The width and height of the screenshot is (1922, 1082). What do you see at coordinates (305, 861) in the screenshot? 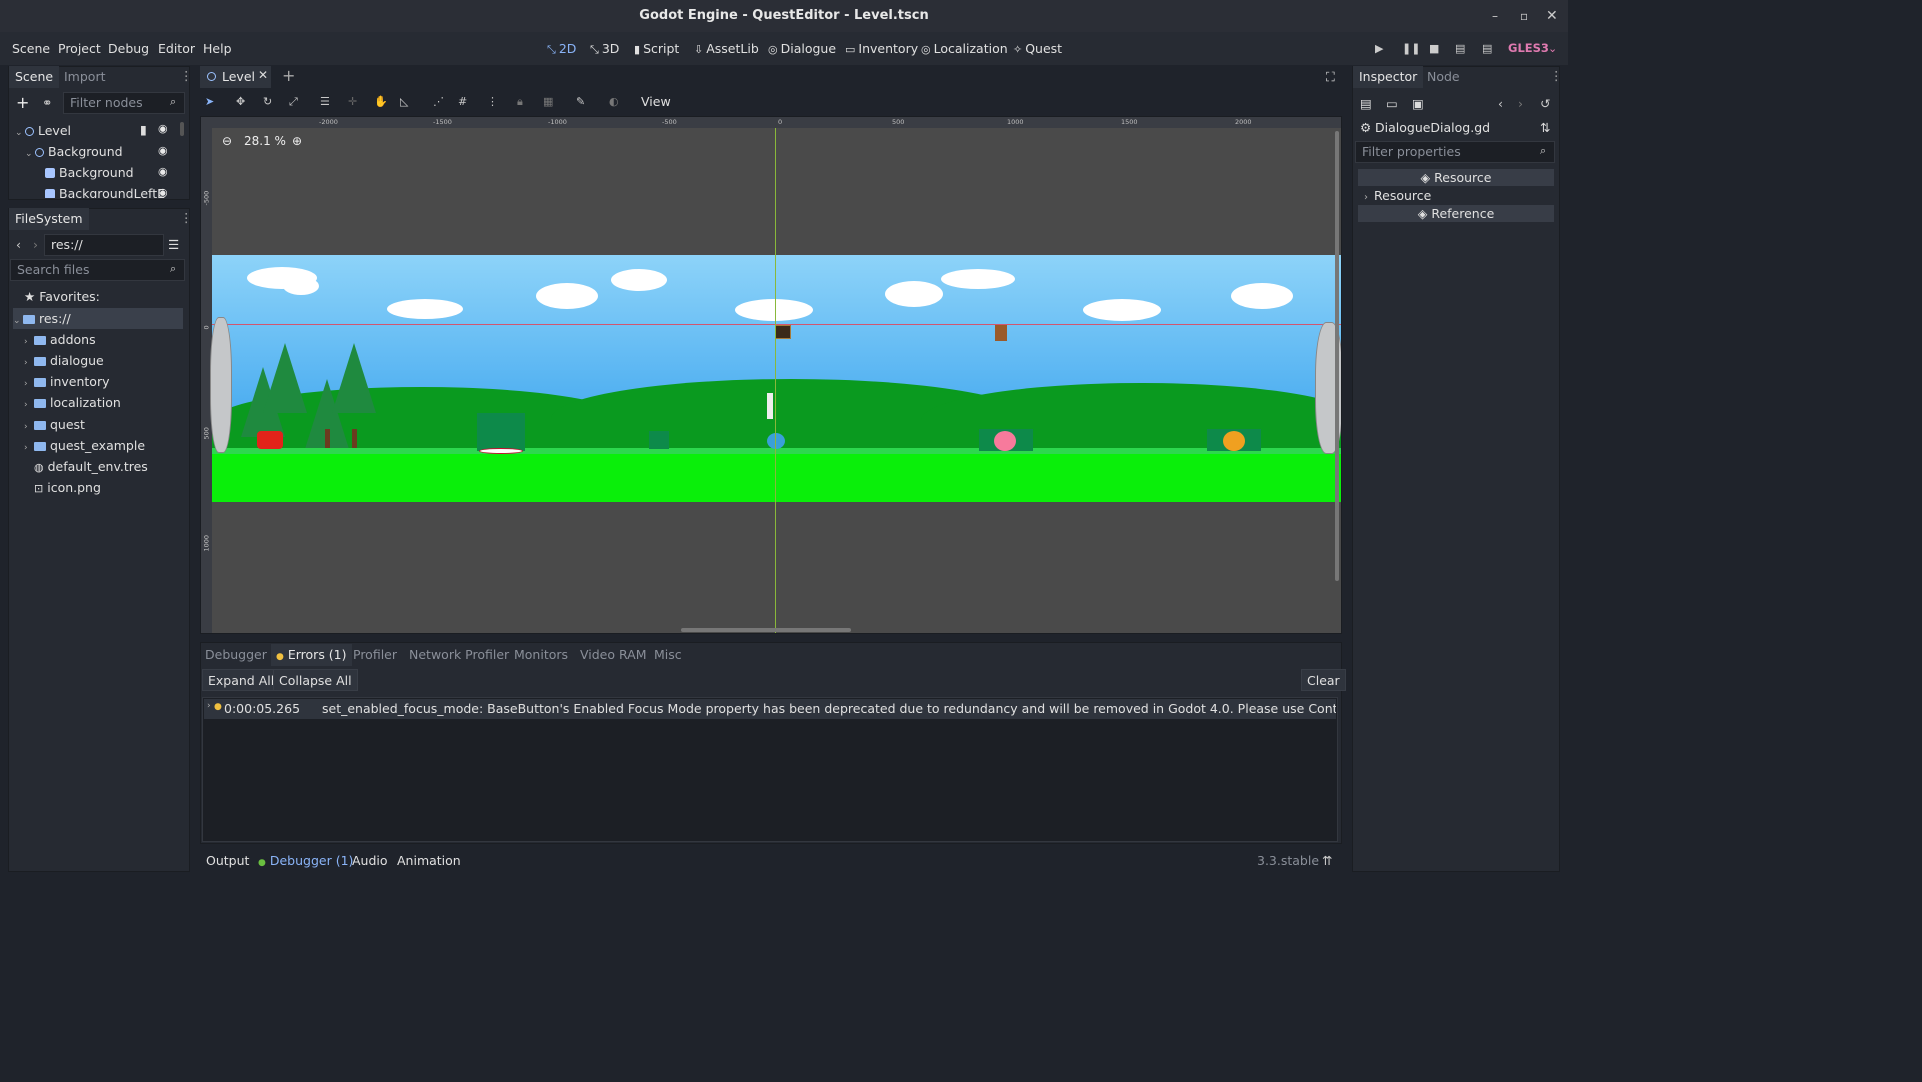
I see `debugger-tab: ● Debugger (1)` at bounding box center [305, 861].